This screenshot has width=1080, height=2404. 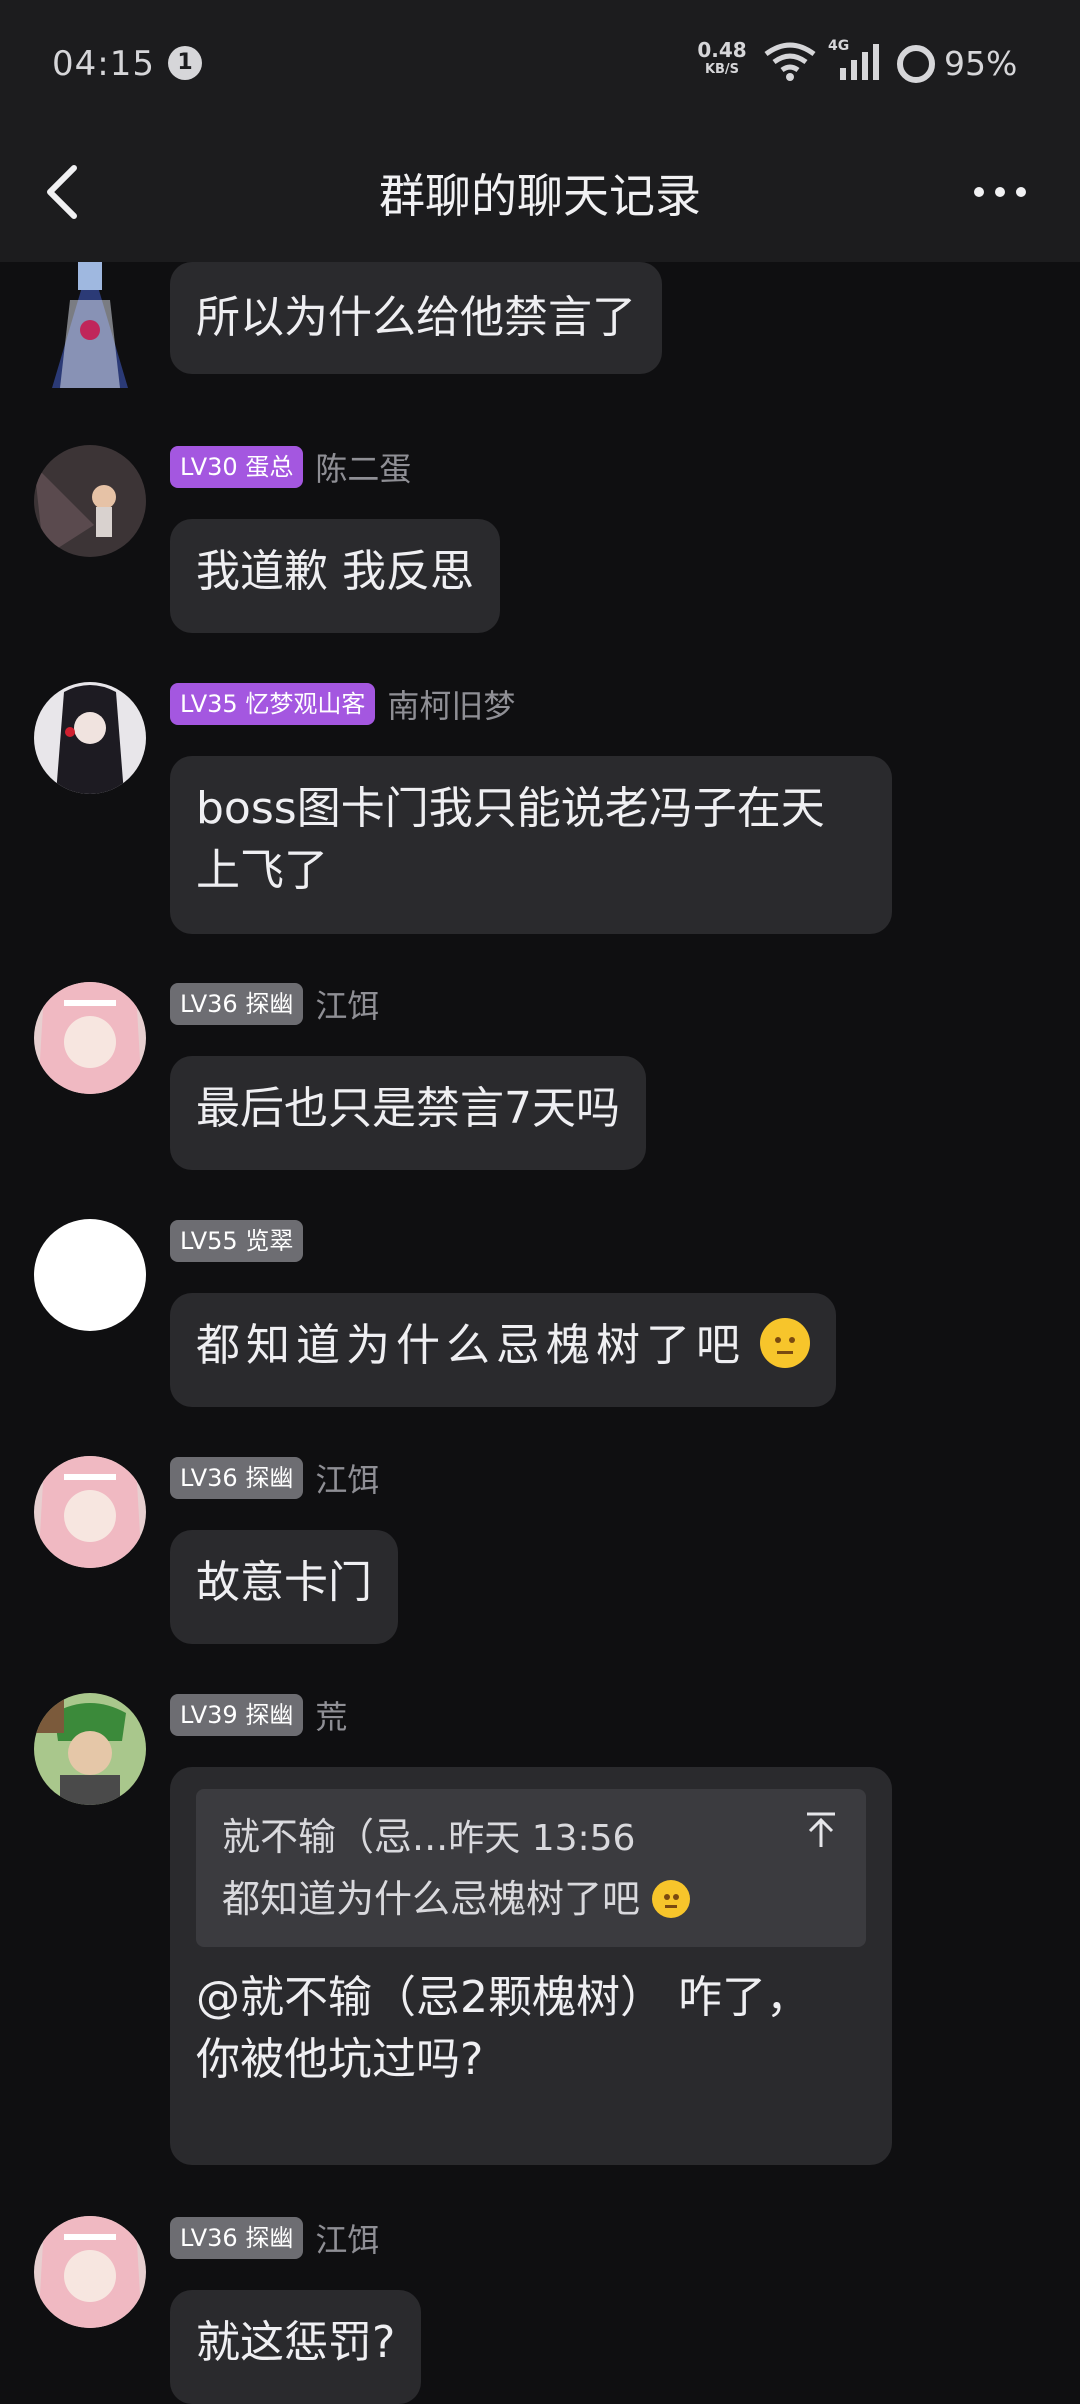 I want to click on level-badge: LV30 蛋总, so click(x=237, y=467).